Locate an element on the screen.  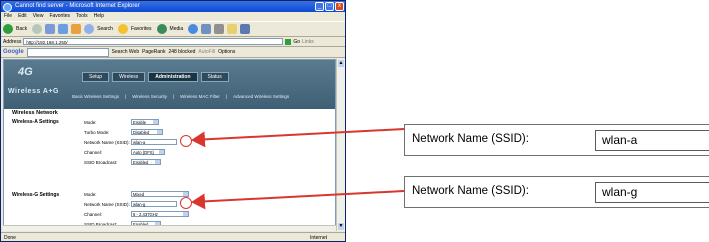
arrow-to-ssid-g is located at coordinates (298, 200).